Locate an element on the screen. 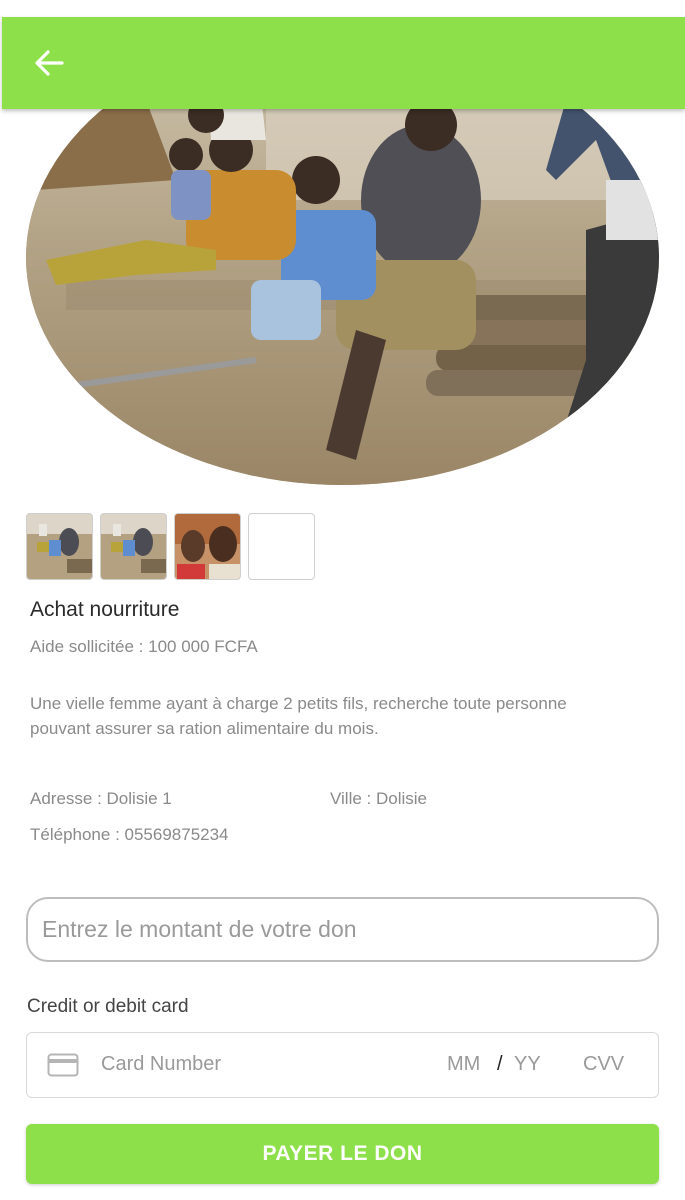 The image size is (685, 1200). arrow-left-icon is located at coordinates (49, 63).